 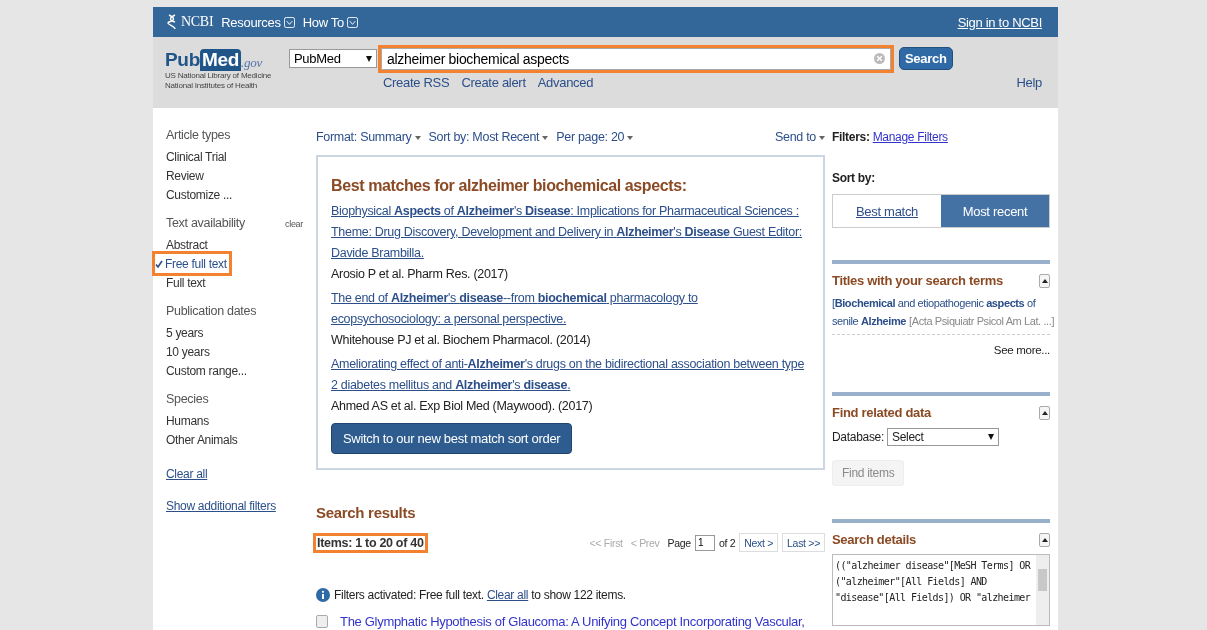 What do you see at coordinates (212, 86) in the screenshot?
I see `organization-name: National Institutes of Health` at bounding box center [212, 86].